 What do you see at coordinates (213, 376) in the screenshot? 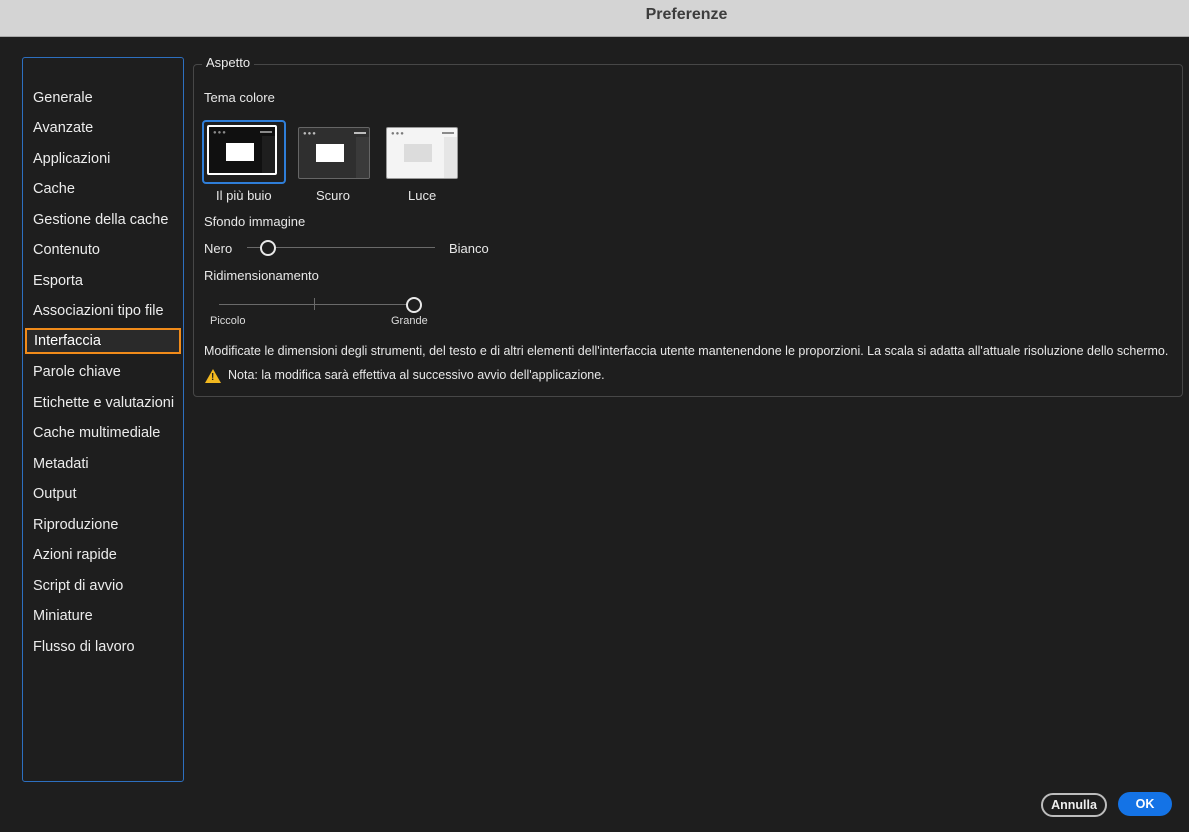
I see `warning-icon: !` at bounding box center [213, 376].